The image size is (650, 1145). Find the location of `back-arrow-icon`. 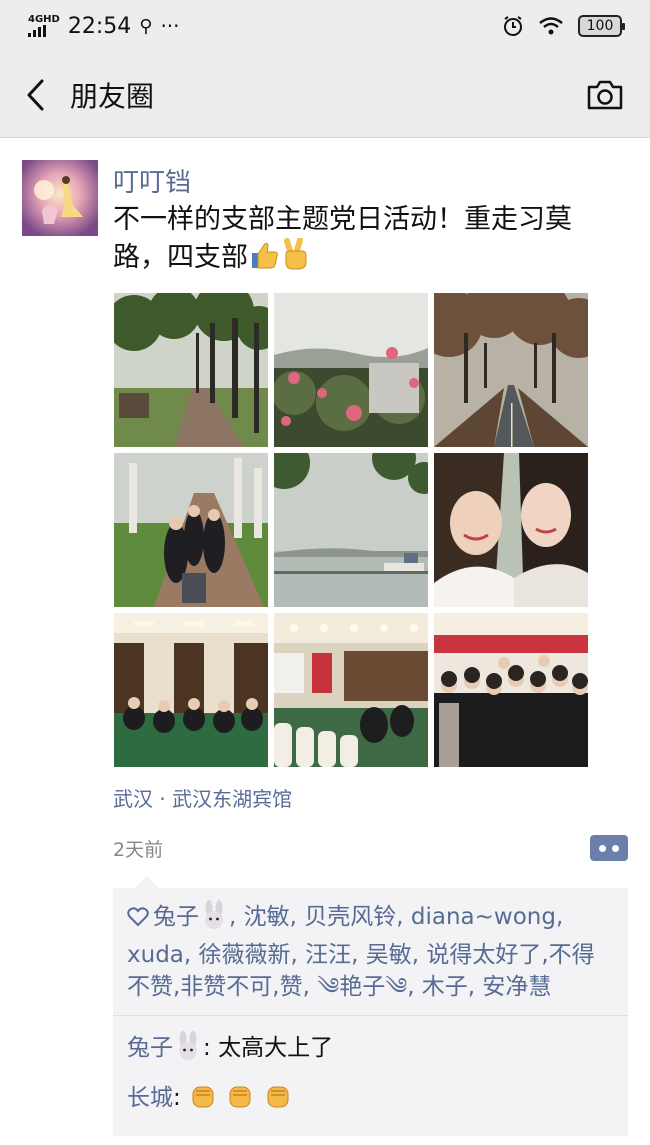

back-arrow-icon is located at coordinates (35, 94).